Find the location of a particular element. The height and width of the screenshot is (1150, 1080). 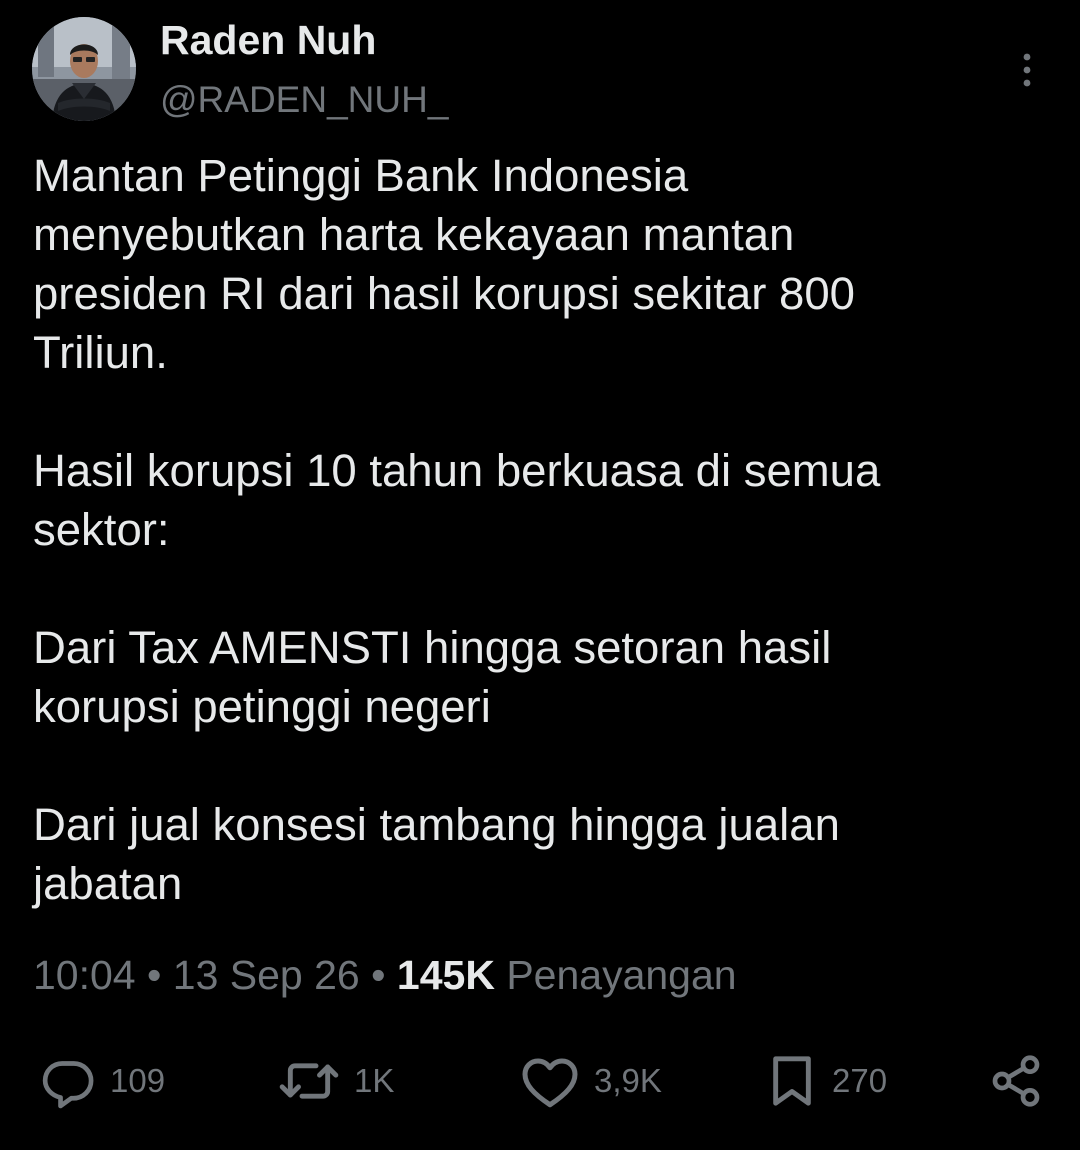

more-vertical-icon is located at coordinates (1027, 70).